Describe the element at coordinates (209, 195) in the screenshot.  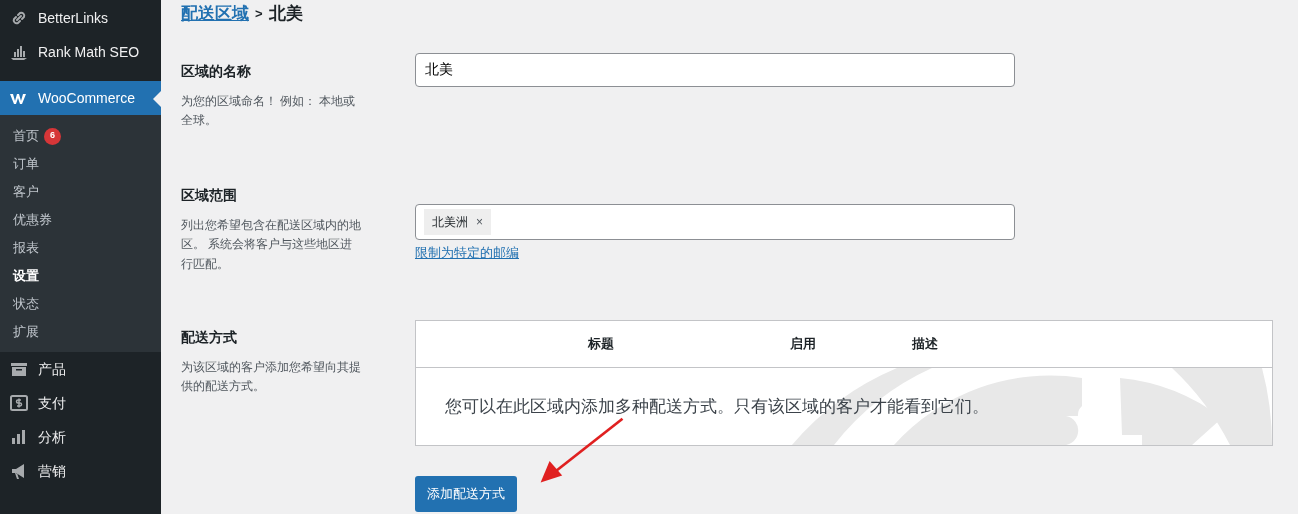
I see `field-label: 区域范围` at that location.